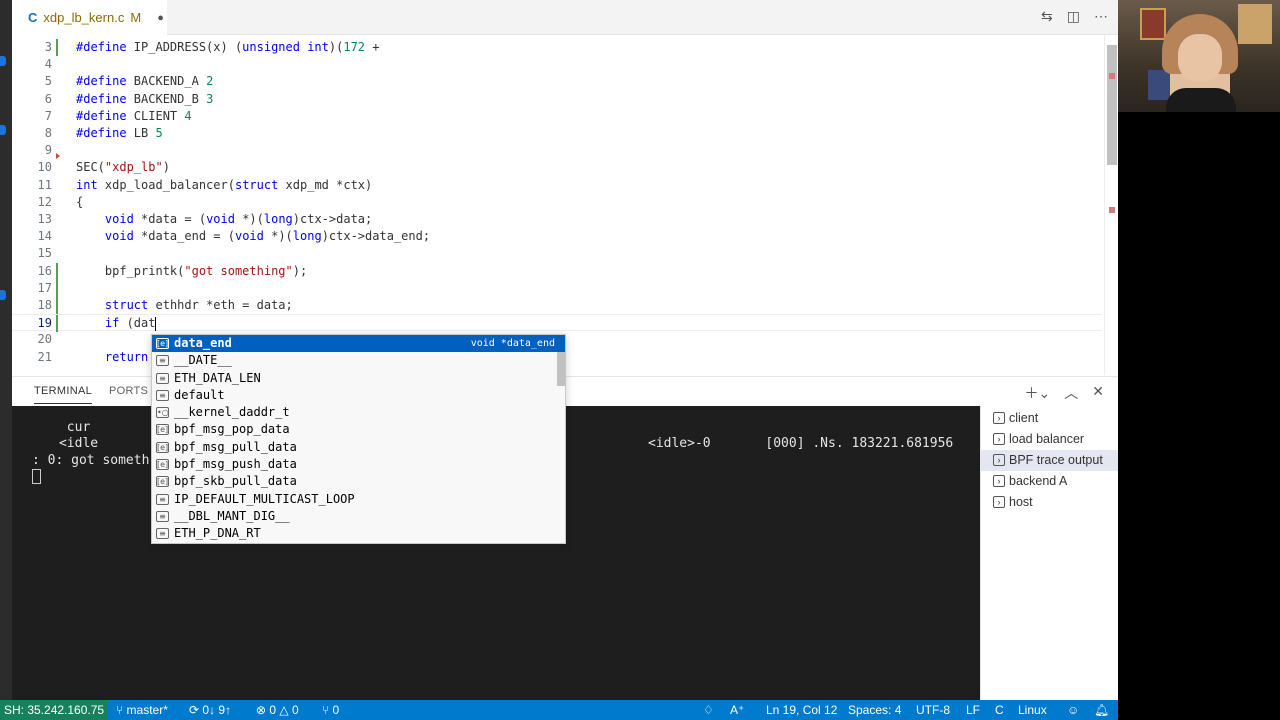 Image resolution: width=1280 pixels, height=720 pixels. What do you see at coordinates (1049, 502) in the screenshot?
I see `terminal-instance: › host` at bounding box center [1049, 502].